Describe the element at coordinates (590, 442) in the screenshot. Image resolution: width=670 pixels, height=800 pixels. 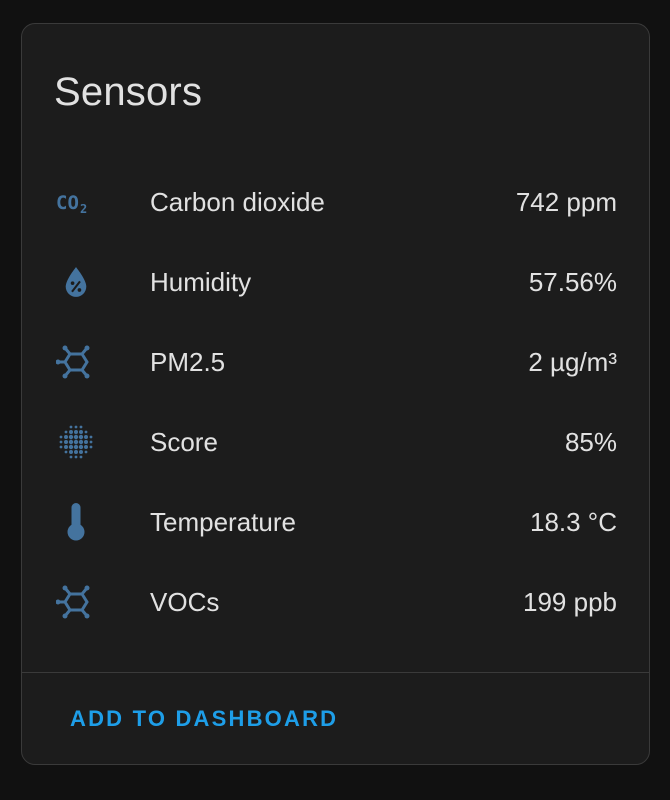
I see `sensor-value: 85%` at that location.